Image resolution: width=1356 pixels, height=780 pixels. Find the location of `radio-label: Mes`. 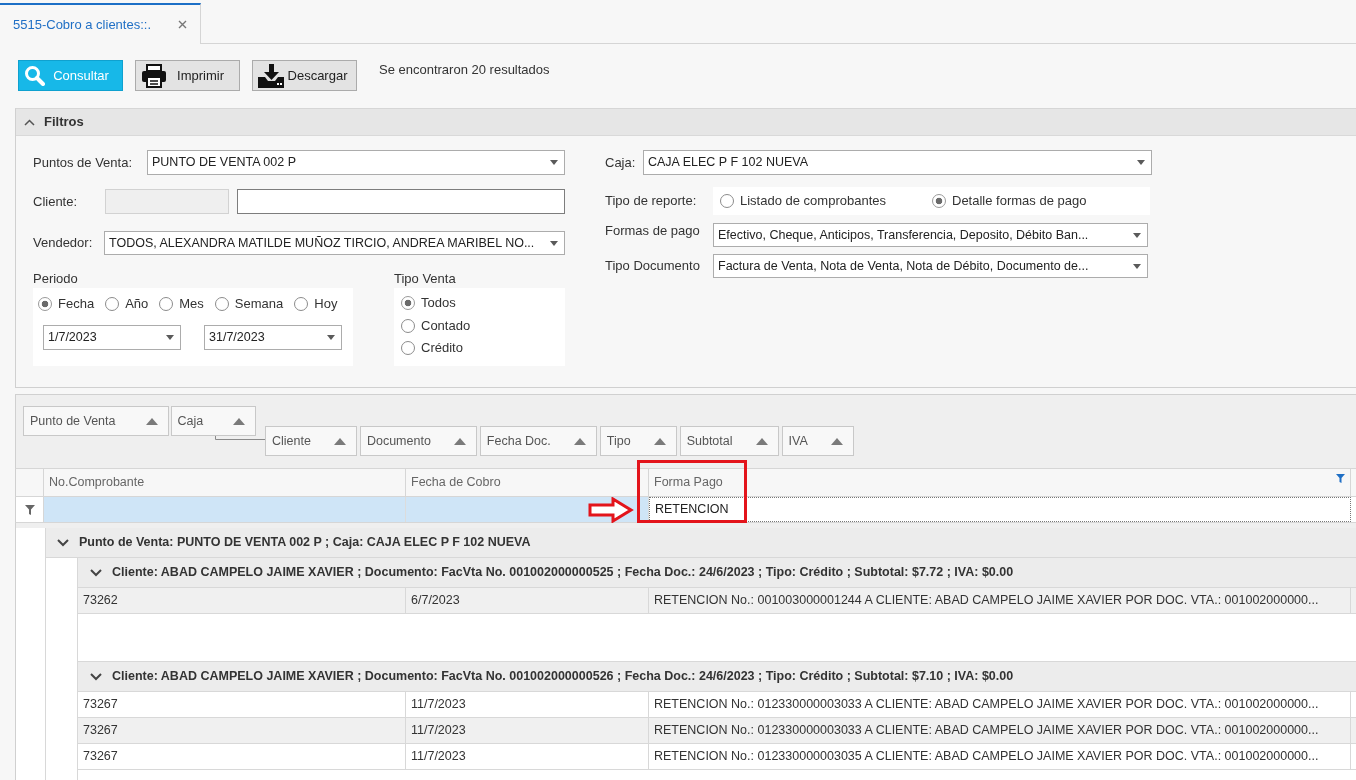

radio-label: Mes is located at coordinates (191, 304).